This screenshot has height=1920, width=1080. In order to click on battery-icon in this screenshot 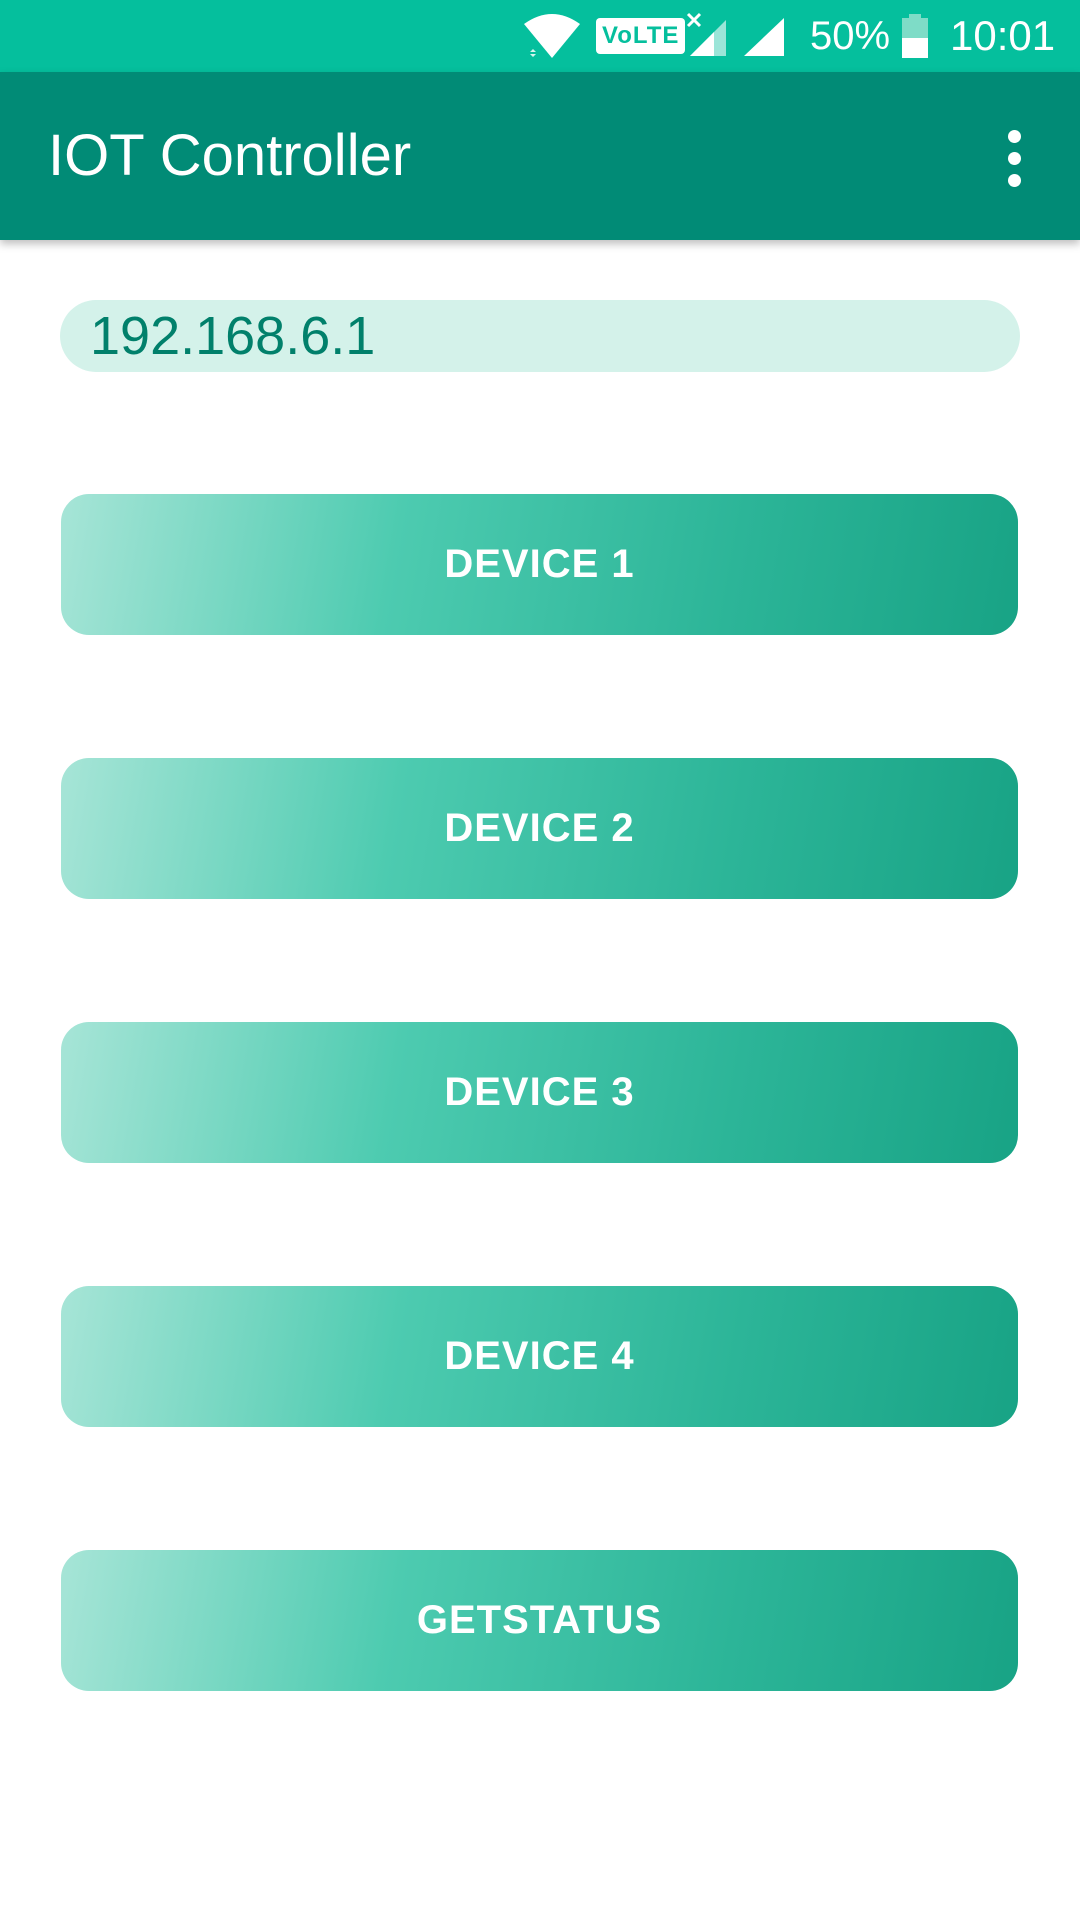, I will do `click(915, 36)`.